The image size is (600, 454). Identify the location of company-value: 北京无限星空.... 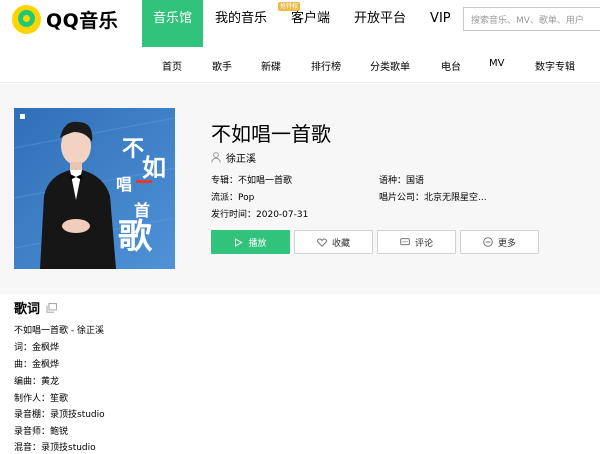
(455, 198).